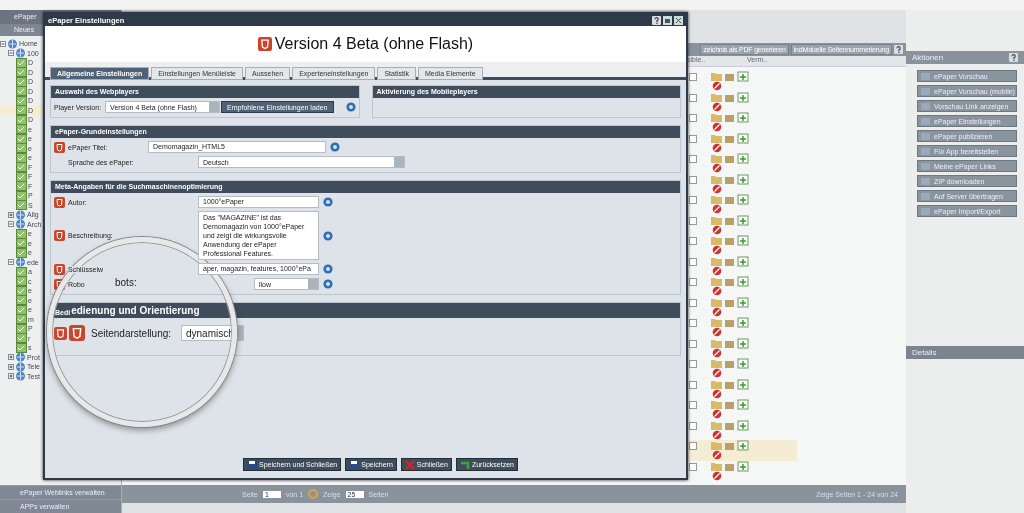  What do you see at coordinates (374, 44) in the screenshot?
I see `version-heading: Version 4 Beta (ohne Flash)` at bounding box center [374, 44].